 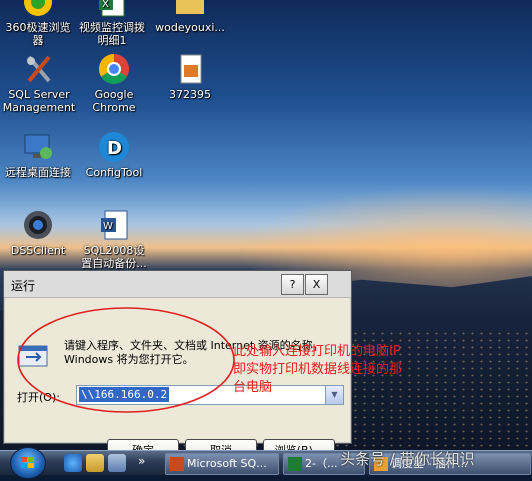 What do you see at coordinates (95, 463) in the screenshot?
I see `explorer-icon` at bounding box center [95, 463].